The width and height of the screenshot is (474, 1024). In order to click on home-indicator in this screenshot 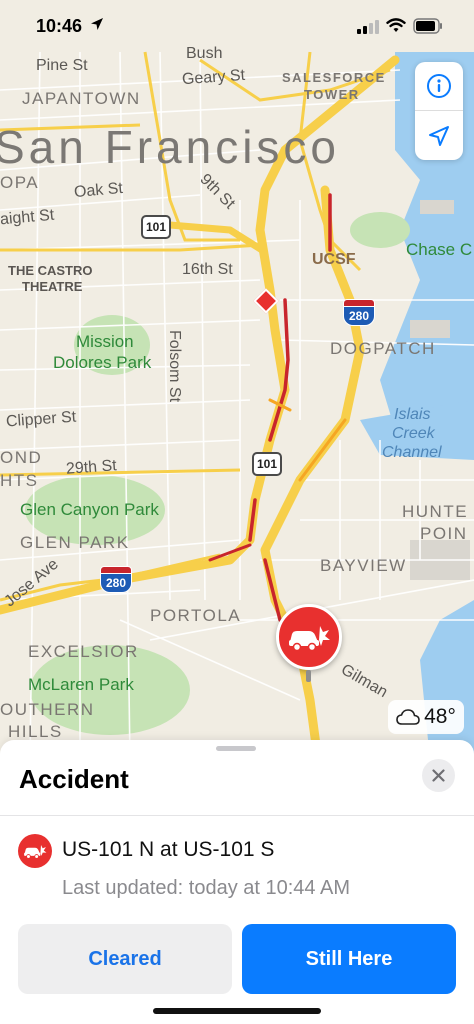, I will do `click(237, 1011)`.